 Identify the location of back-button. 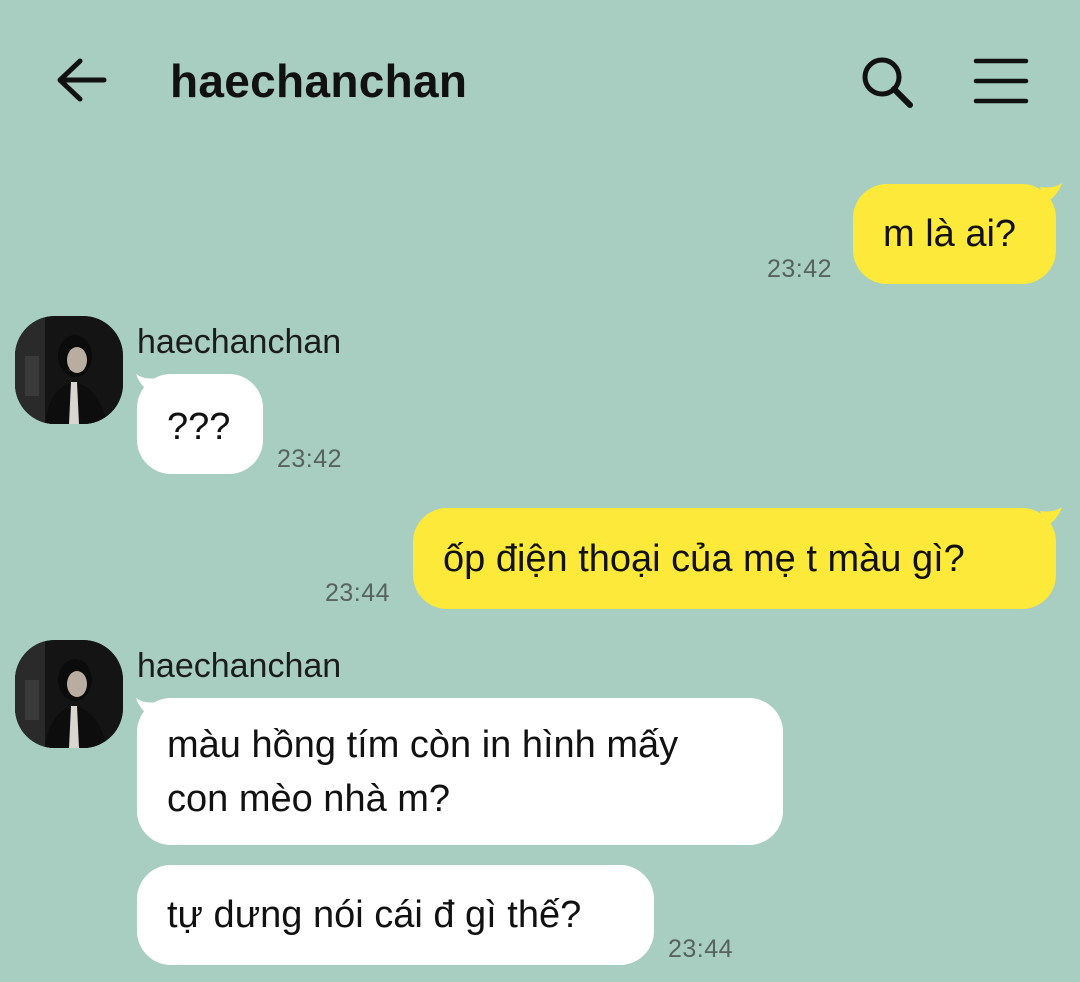
(82, 80).